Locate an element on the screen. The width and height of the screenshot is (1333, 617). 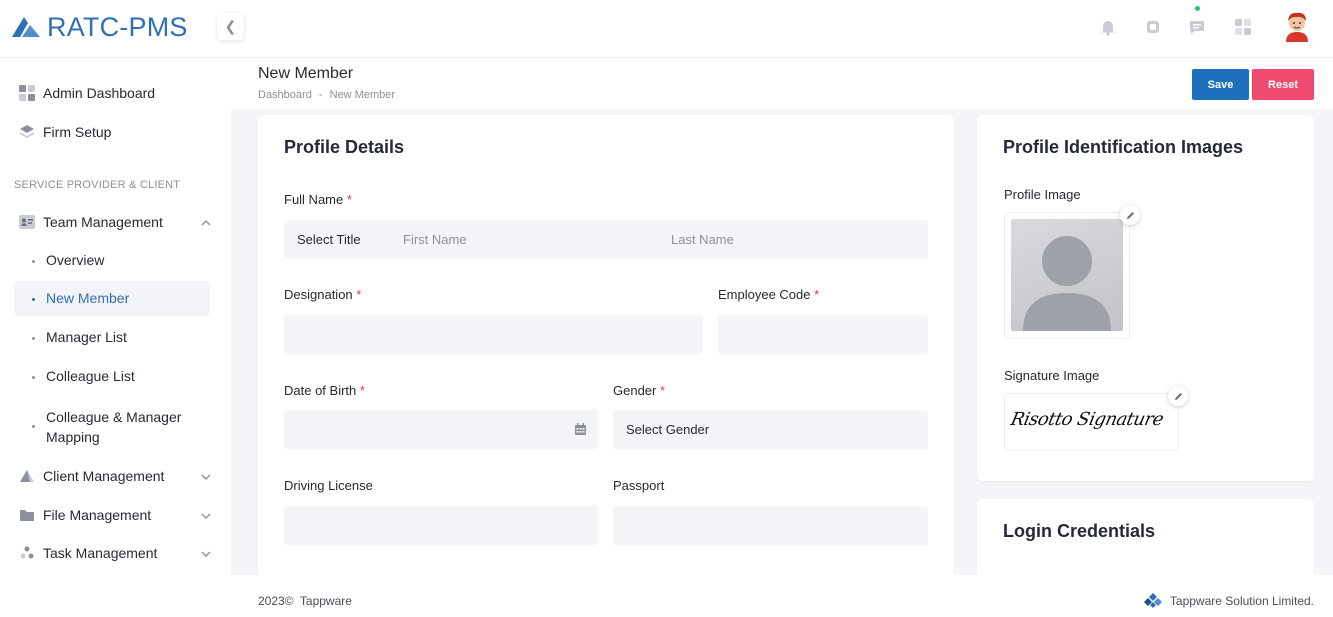
fullscreen-button is located at coordinates (1153, 27).